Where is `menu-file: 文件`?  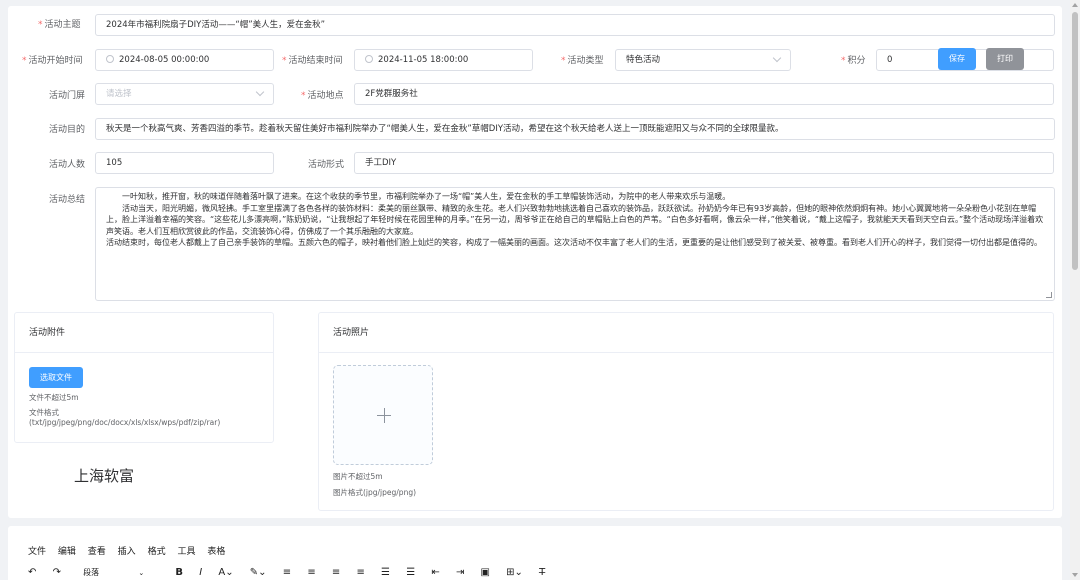
menu-file: 文件 is located at coordinates (37, 552).